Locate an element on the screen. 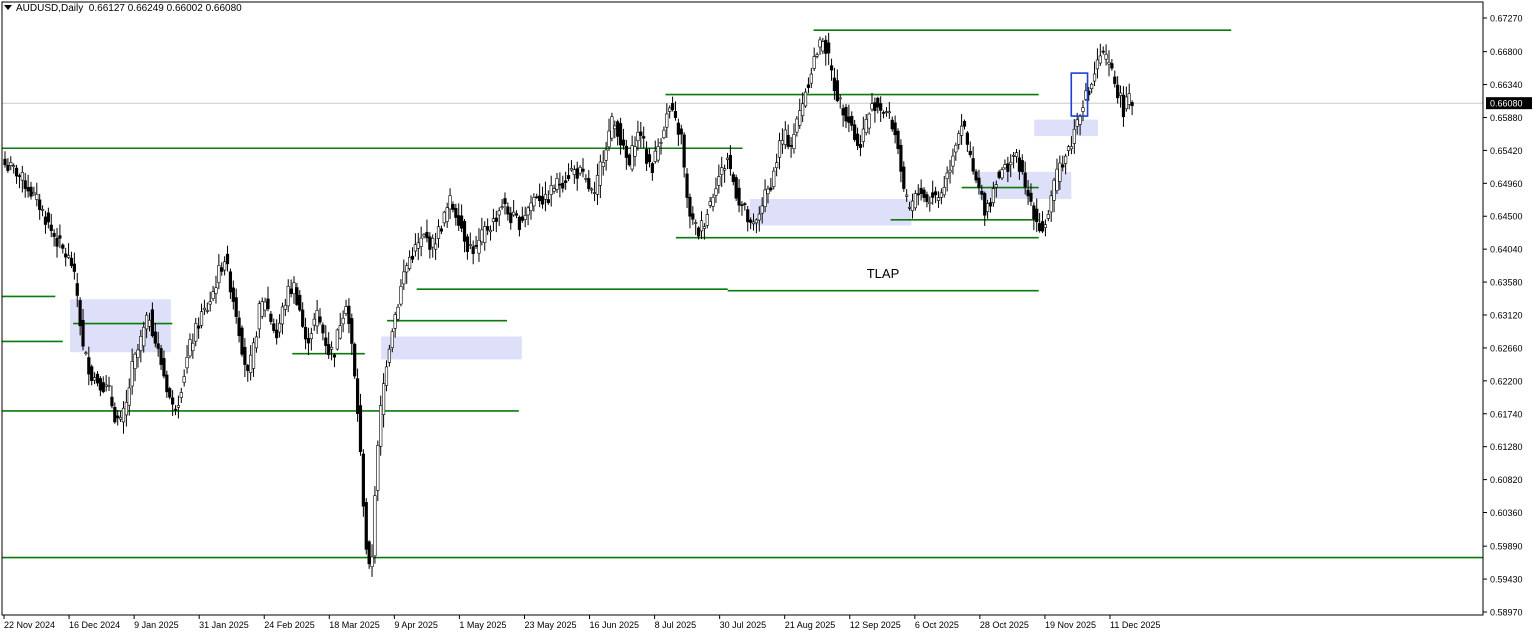 The image size is (1533, 636). x-tick-label: 9 Apr 2025 is located at coordinates (416, 625).